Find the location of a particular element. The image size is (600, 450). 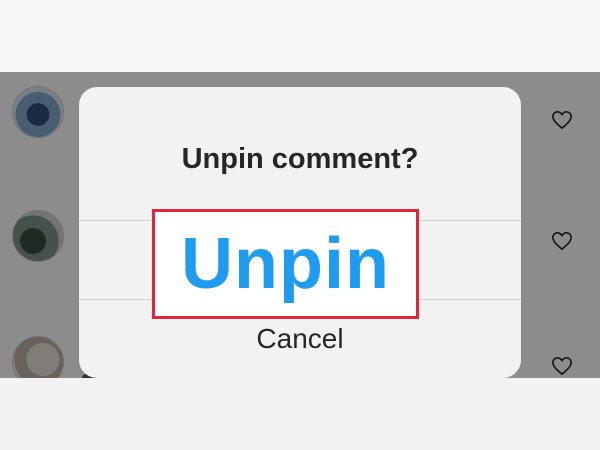

unpin-button: Unpin is located at coordinates (285, 264).